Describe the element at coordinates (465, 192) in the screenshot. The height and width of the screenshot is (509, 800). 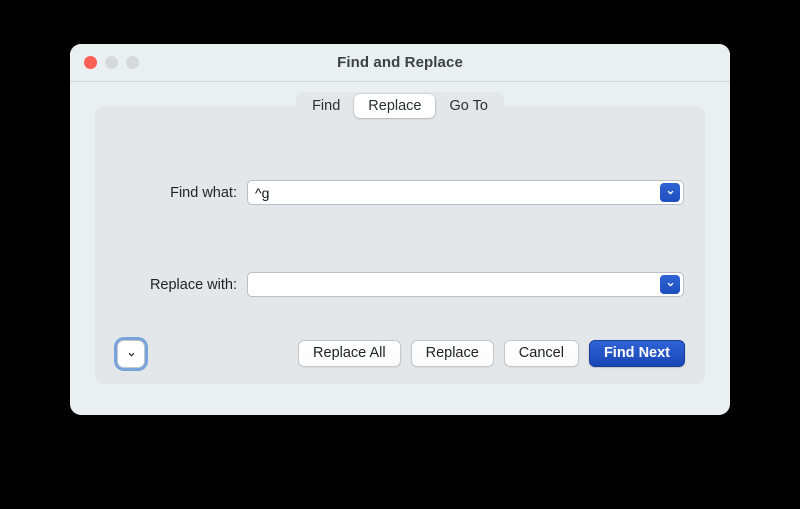
I see `find-what-combo: ^g` at that location.